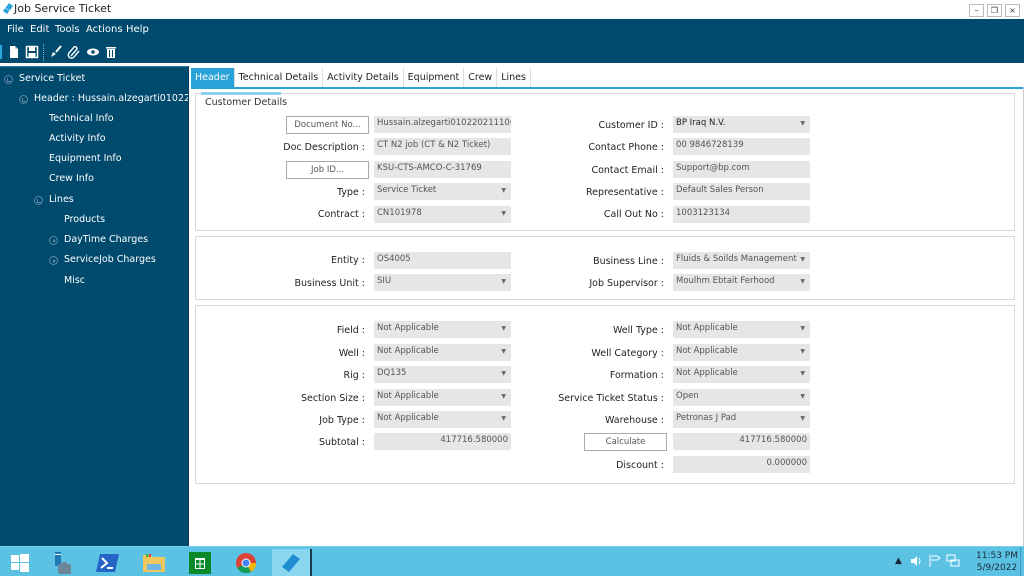  What do you see at coordinates (77, 138) in the screenshot?
I see `tree-item-activity-info: Activity Info` at bounding box center [77, 138].